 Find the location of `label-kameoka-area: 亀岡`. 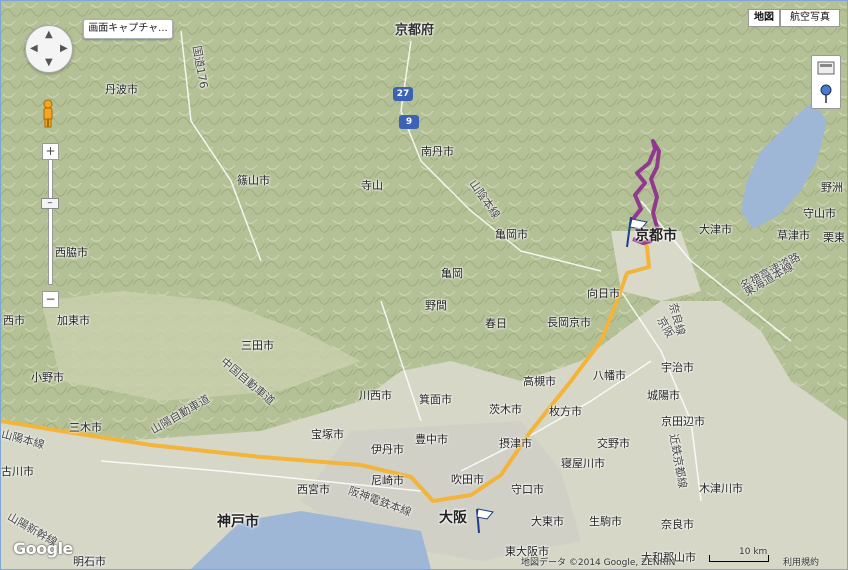

label-kameoka-area: 亀岡 is located at coordinates (452, 273).